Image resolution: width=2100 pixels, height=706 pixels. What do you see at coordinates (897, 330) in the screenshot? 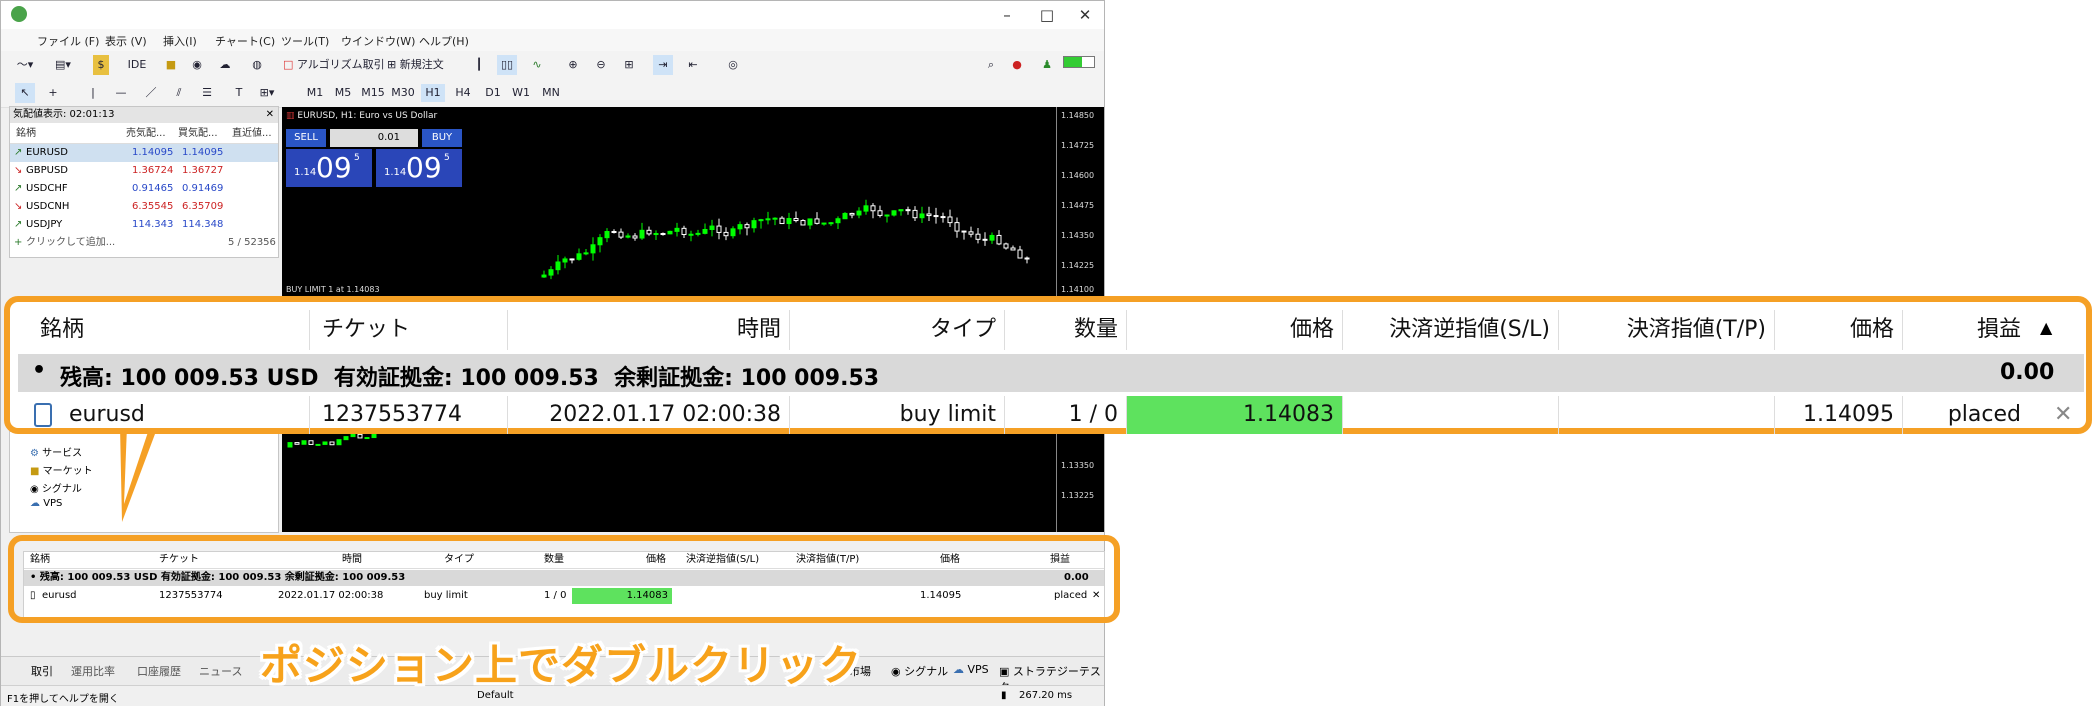
I see `col-type: タイプ` at bounding box center [897, 330].